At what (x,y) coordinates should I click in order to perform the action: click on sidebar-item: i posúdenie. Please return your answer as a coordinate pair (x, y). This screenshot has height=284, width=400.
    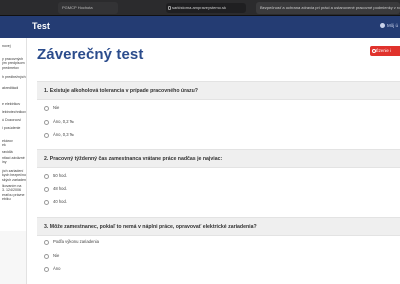
    Looking at the image, I should click on (13, 128).